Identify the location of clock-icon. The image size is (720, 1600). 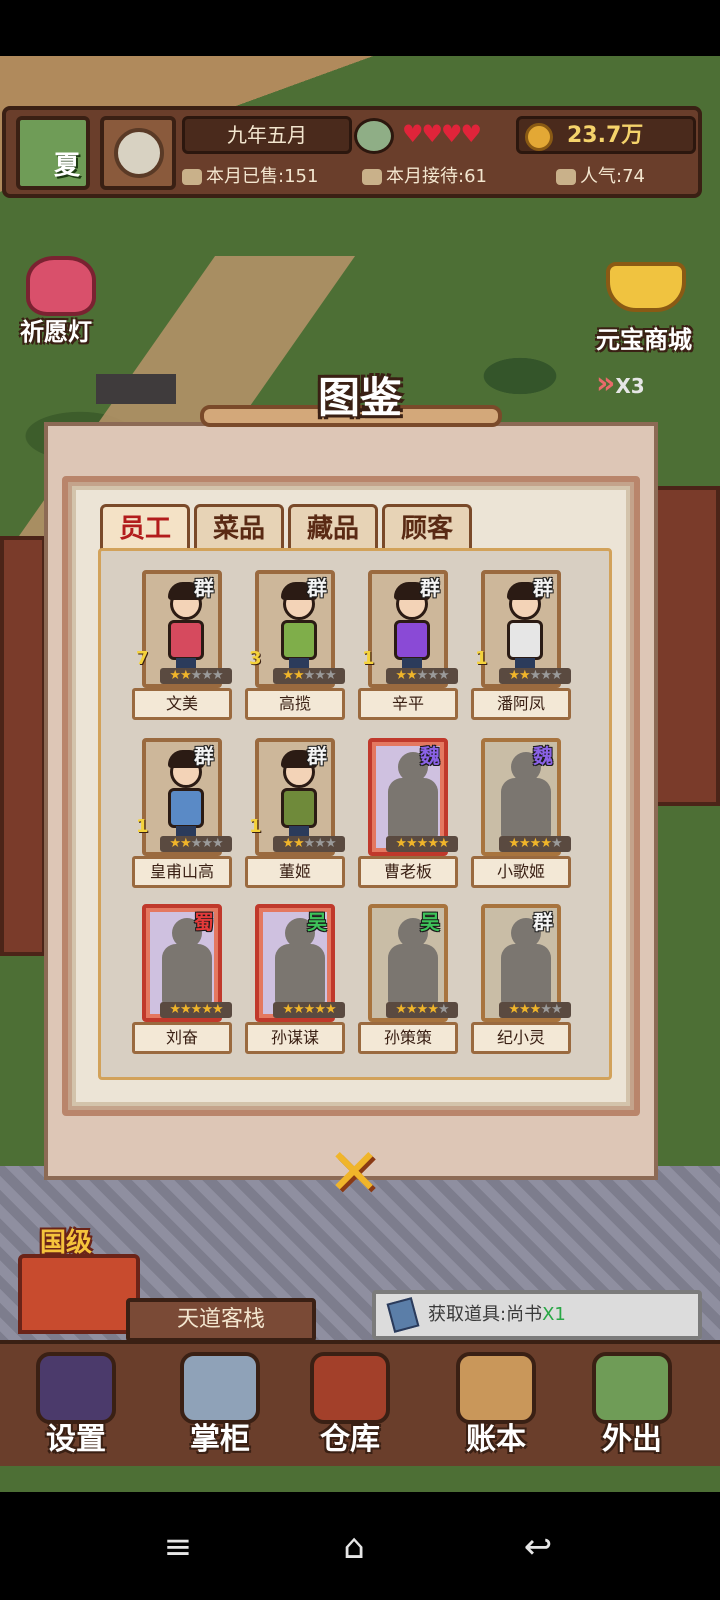
(139, 153).